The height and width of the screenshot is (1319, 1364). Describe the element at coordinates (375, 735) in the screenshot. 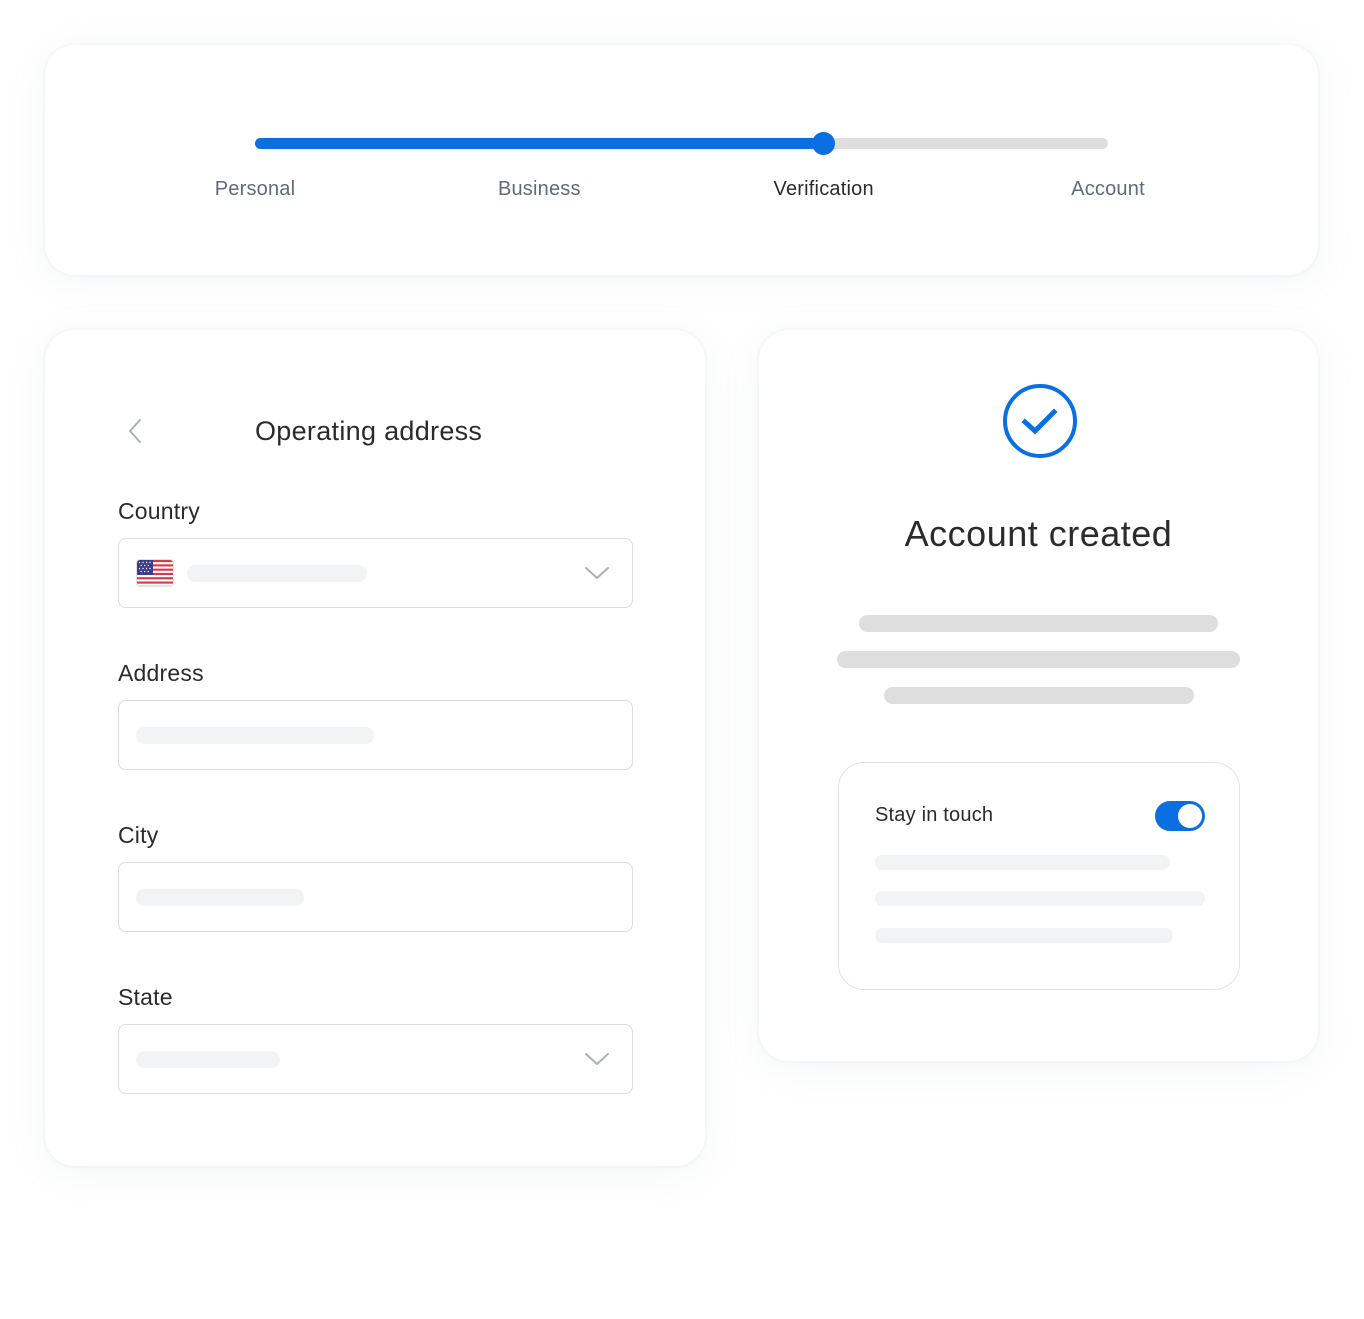

I see `address-input` at that location.